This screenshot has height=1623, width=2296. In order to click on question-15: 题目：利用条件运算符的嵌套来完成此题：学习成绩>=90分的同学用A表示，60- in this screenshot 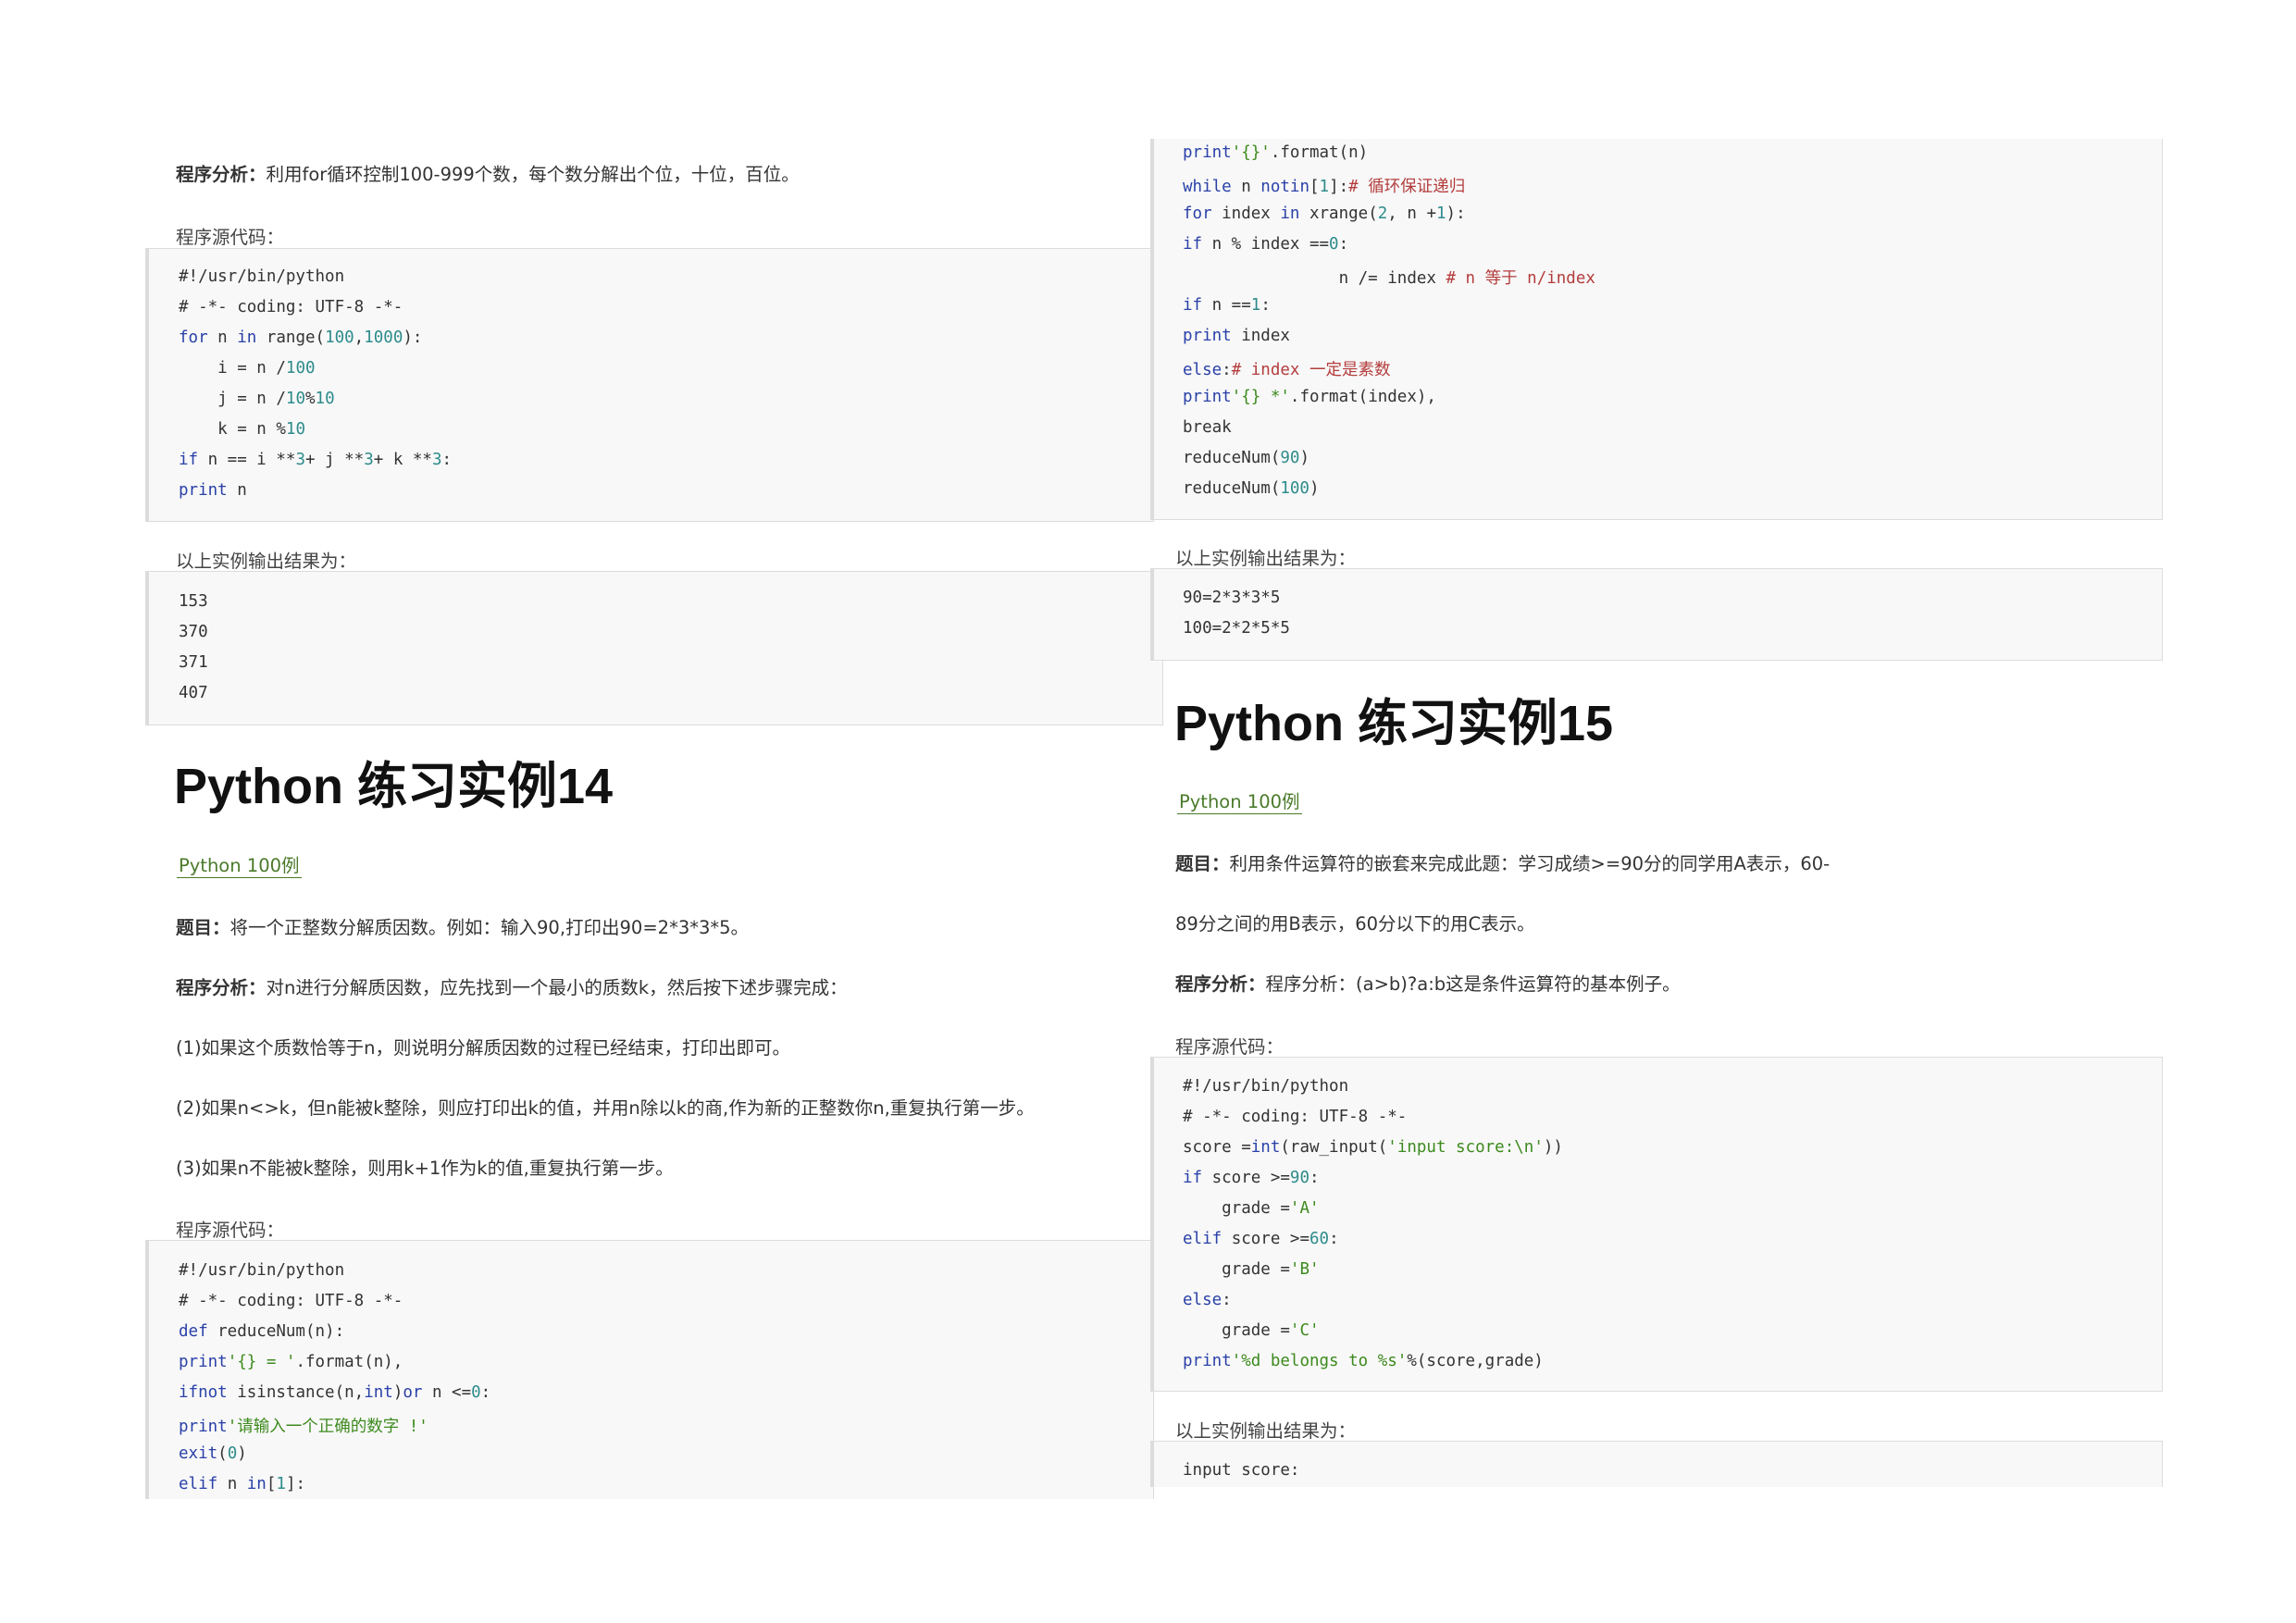, I will do `click(1502, 862)`.